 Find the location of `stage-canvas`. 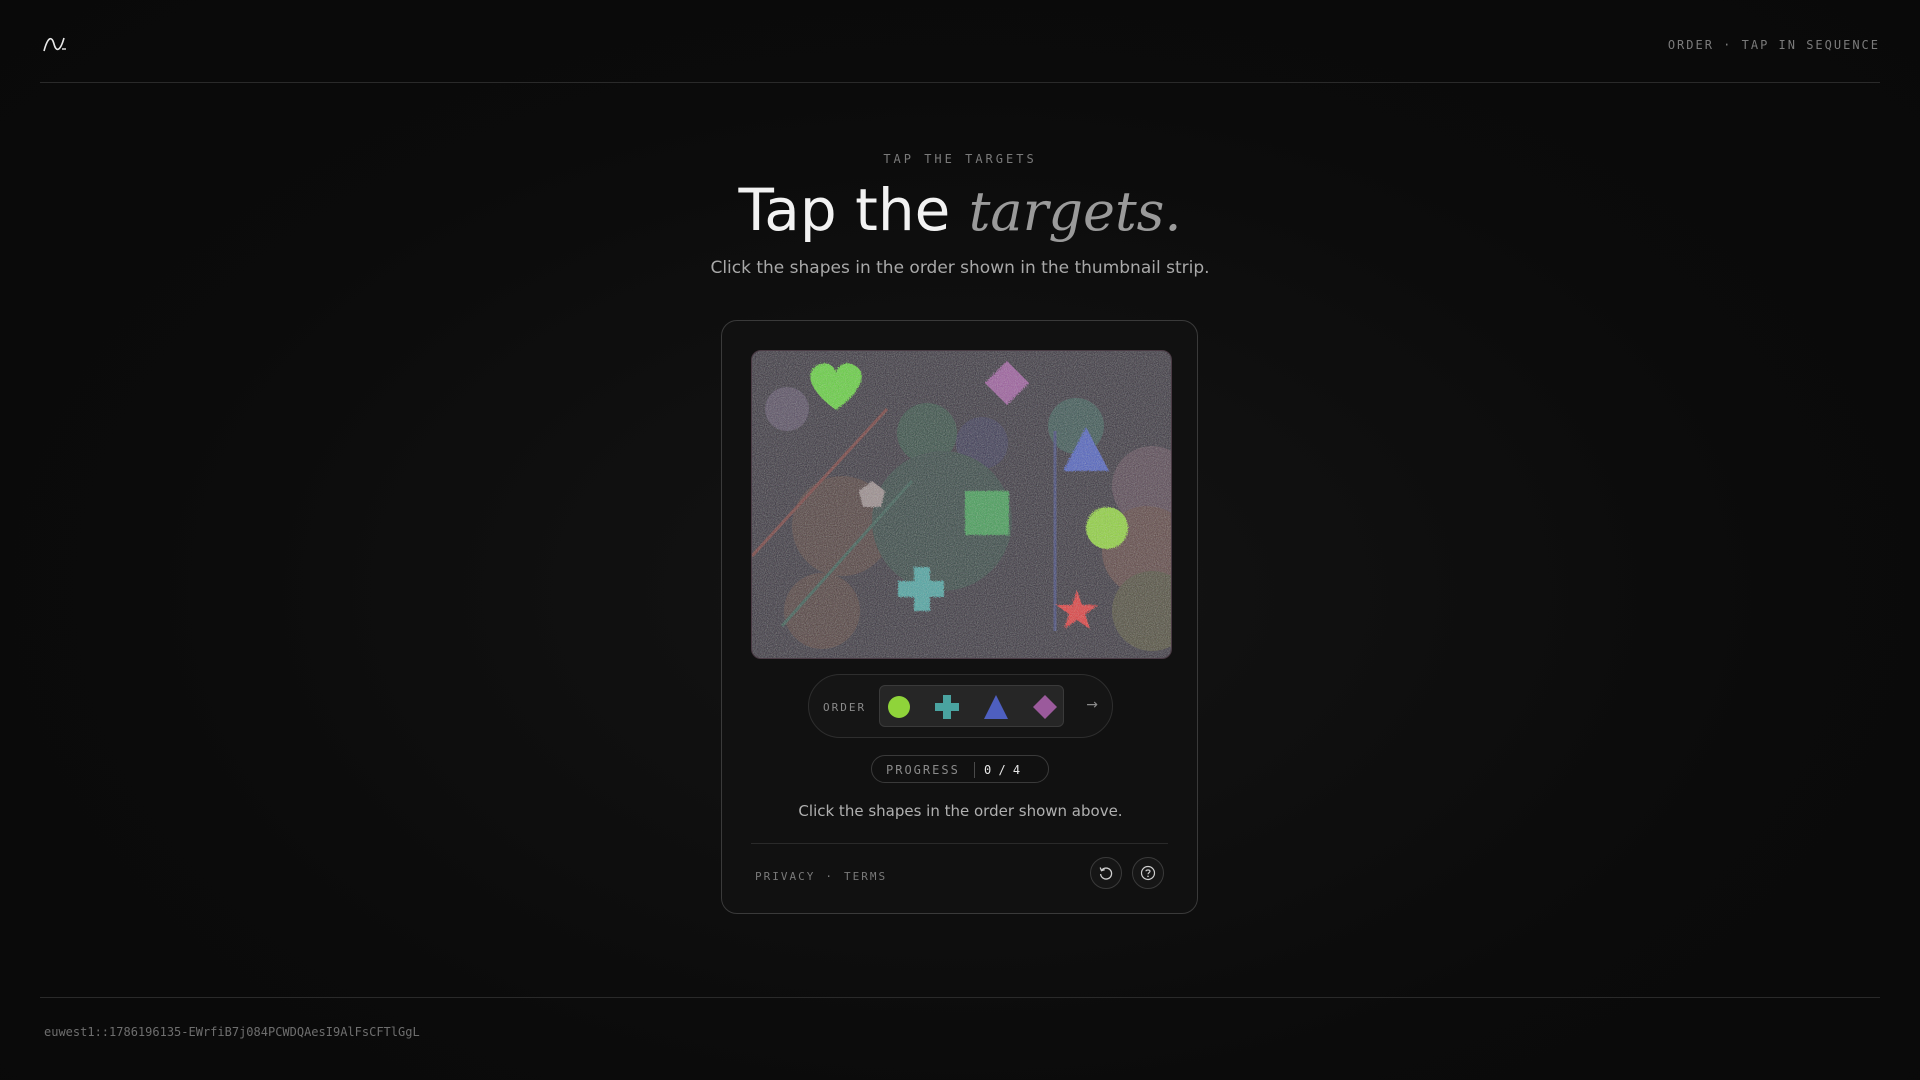

stage-canvas is located at coordinates (961, 504).